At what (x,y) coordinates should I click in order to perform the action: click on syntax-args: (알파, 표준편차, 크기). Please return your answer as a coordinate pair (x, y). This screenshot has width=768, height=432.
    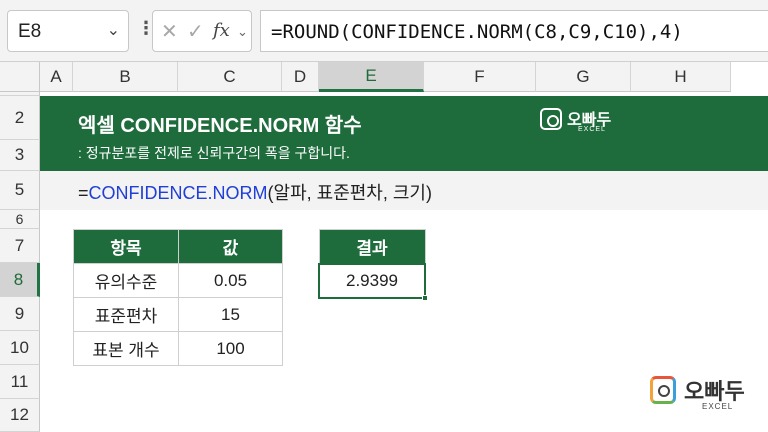
    Looking at the image, I should click on (349, 193).